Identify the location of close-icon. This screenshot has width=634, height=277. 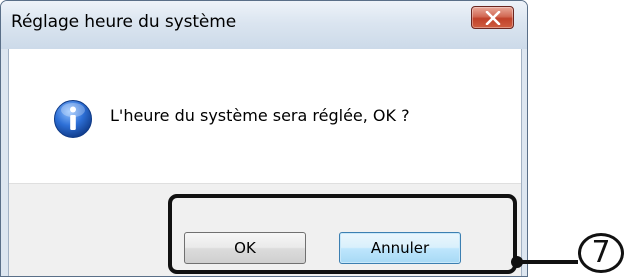
(493, 18).